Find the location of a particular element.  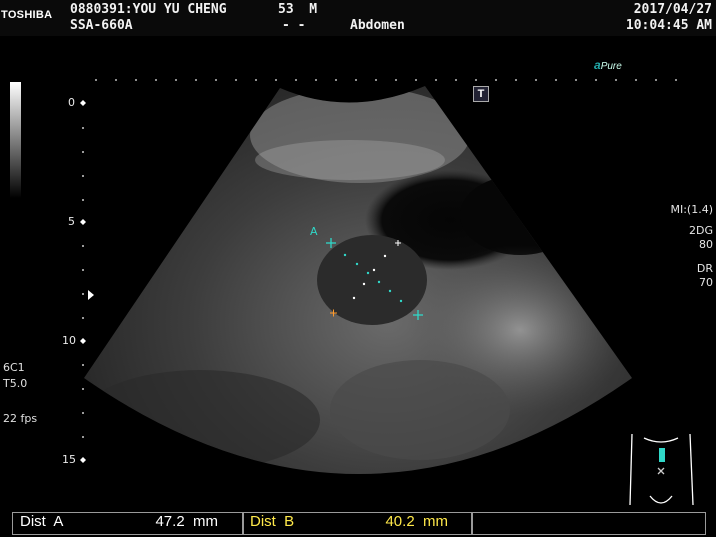

depth-ticks is located at coordinates (83, 282).